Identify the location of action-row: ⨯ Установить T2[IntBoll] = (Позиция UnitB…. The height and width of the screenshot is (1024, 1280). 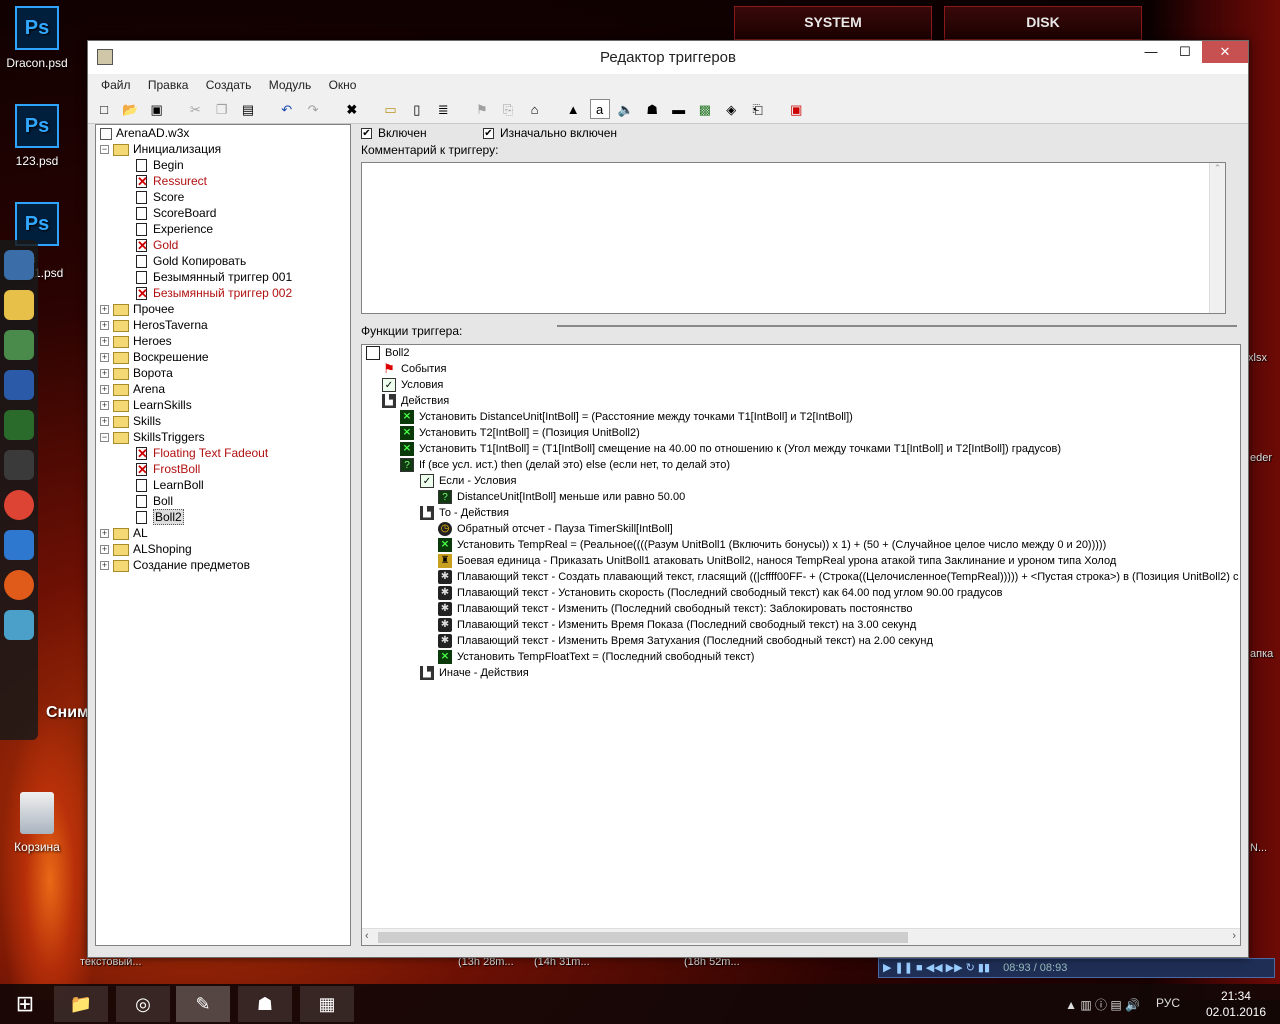
(520, 433).